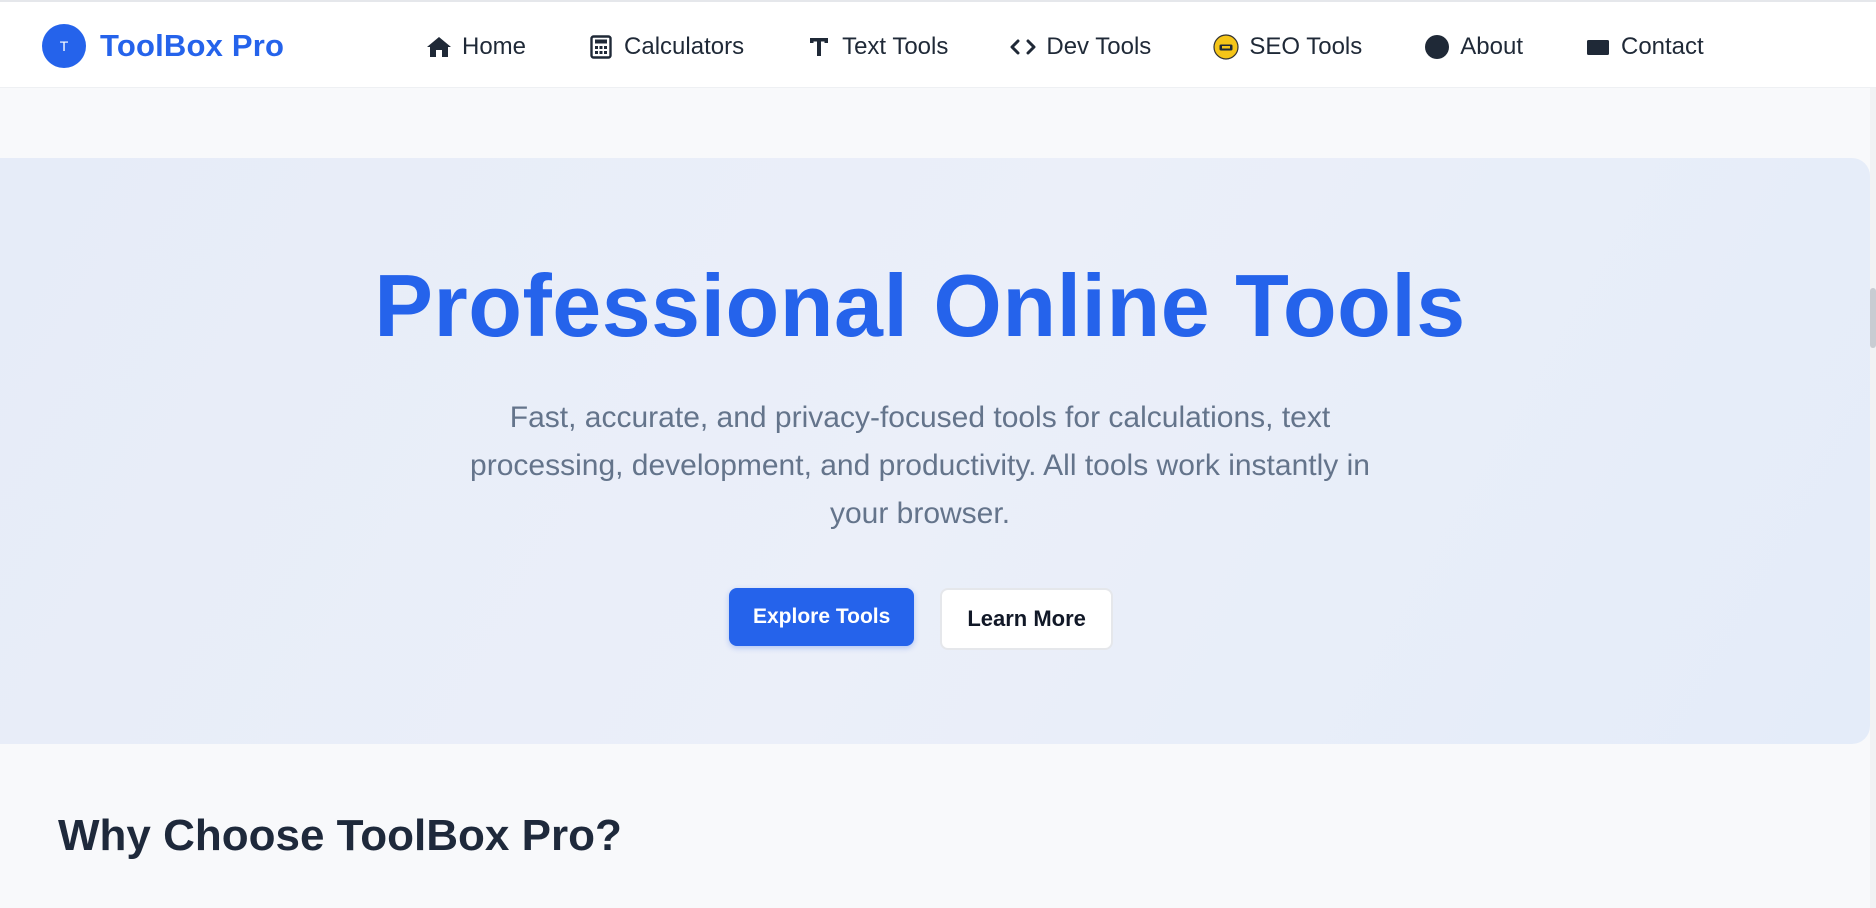  I want to click on learn-more-button: Learn More, so click(1026, 619).